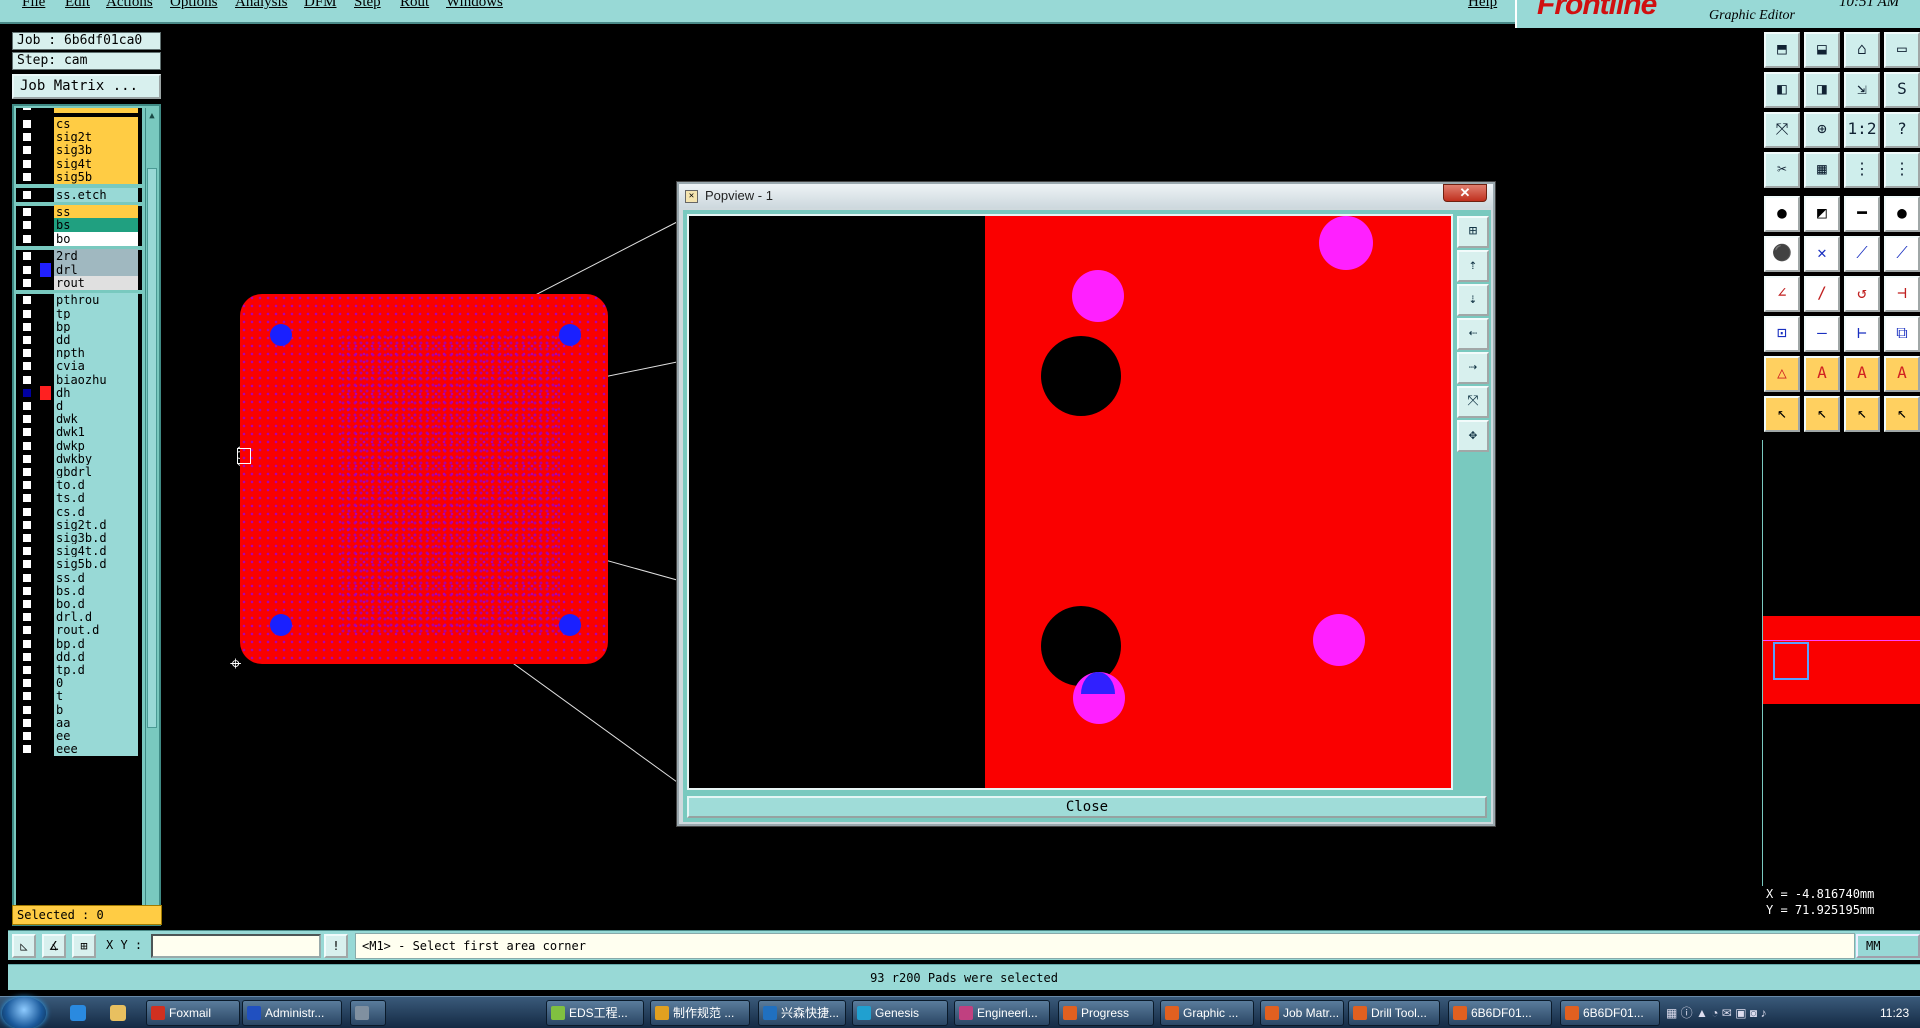  What do you see at coordinates (77, 5) in the screenshot?
I see `menu-edit: Edit` at bounding box center [77, 5].